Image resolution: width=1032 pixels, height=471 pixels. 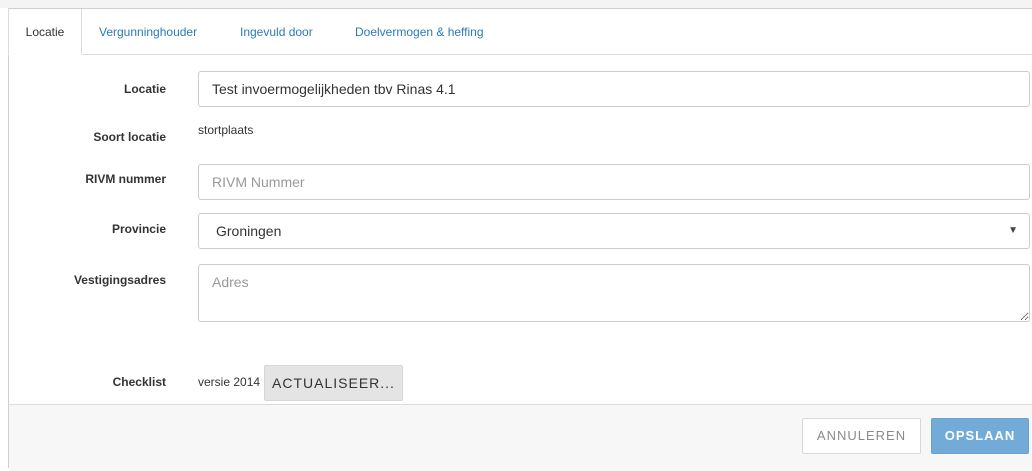 What do you see at coordinates (45, 32) in the screenshot?
I see `tab-locatie: Locatie` at bounding box center [45, 32].